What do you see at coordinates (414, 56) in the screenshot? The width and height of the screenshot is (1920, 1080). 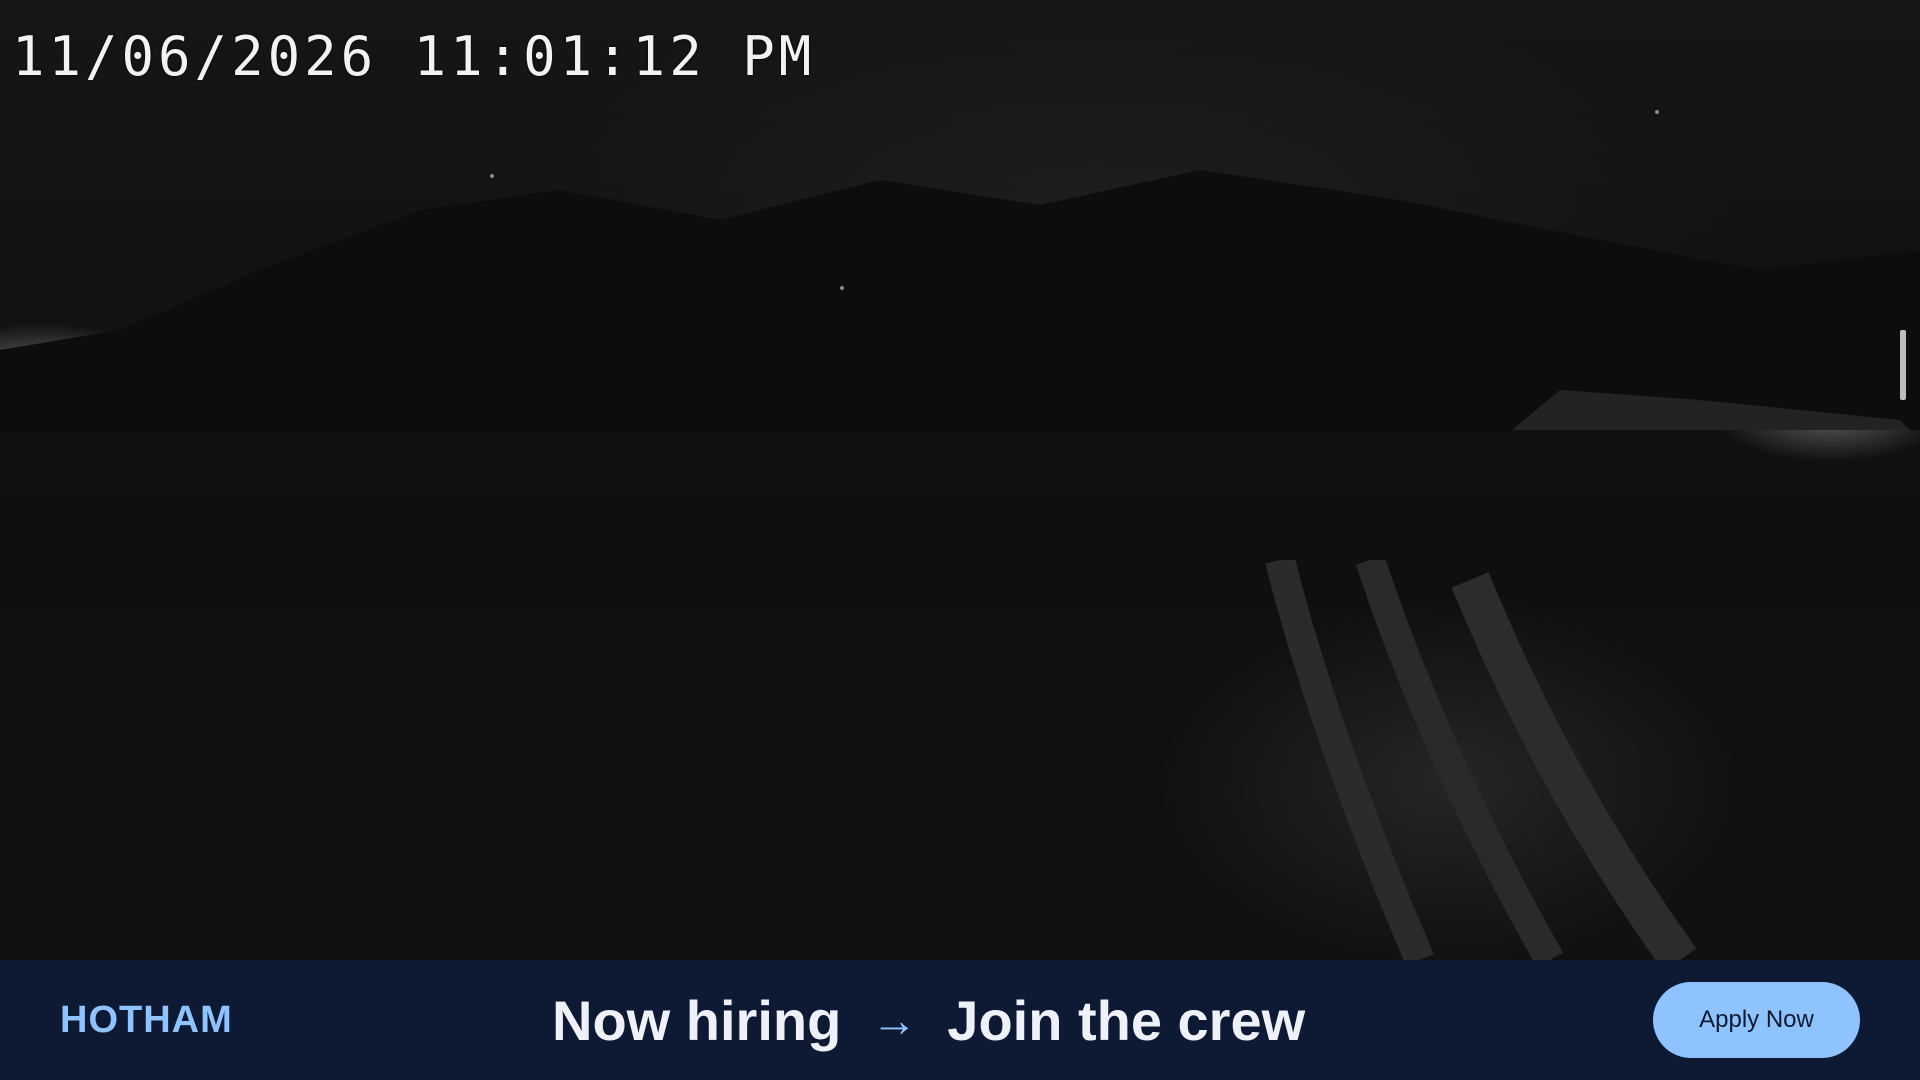 I see `camera-timestamp: 11/06/2026 11:01:12 PM` at bounding box center [414, 56].